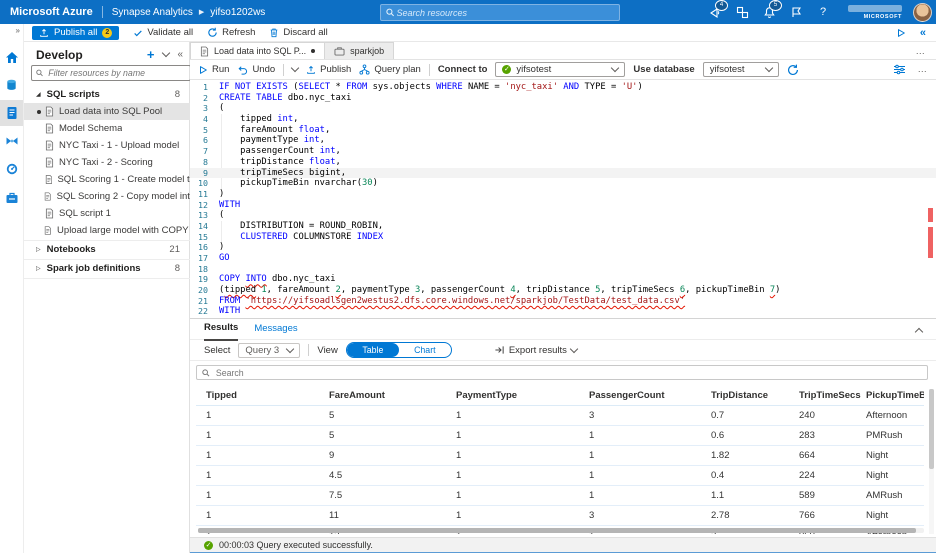 The image size is (936, 553). Describe the element at coordinates (107, 179) in the screenshot. I see `sidebar-item: SQL Scoring 1 - Create model table` at that location.